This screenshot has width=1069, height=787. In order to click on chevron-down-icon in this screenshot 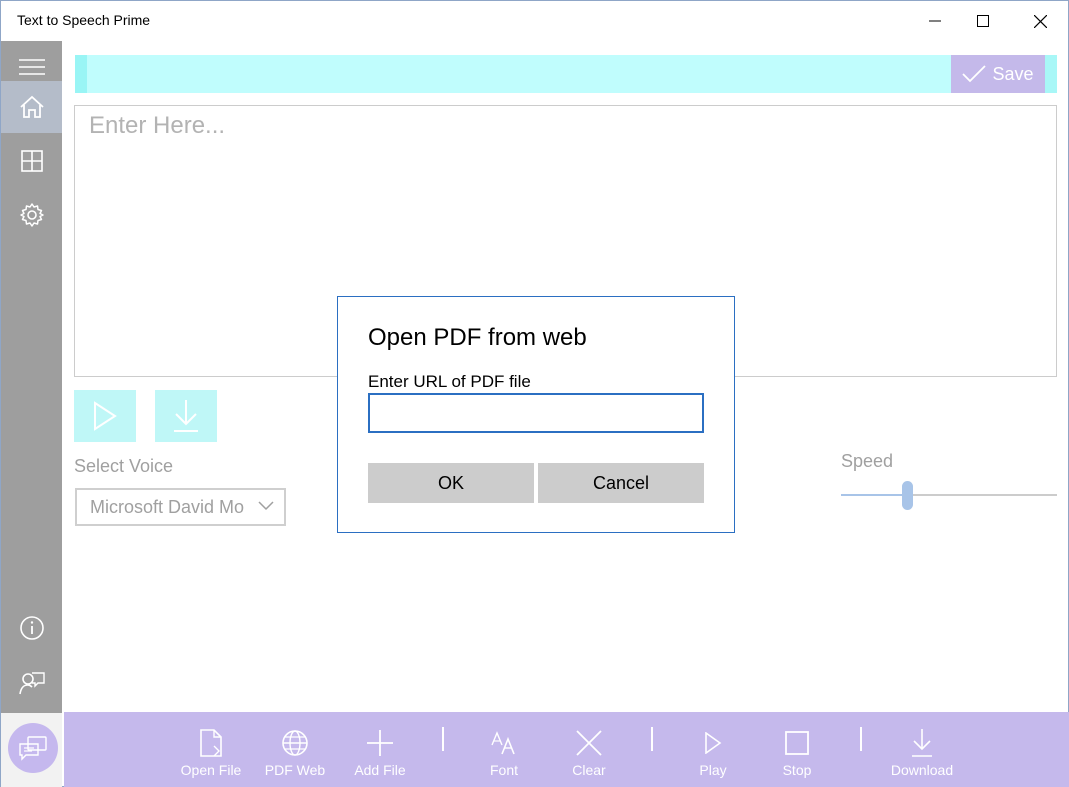, I will do `click(266, 506)`.